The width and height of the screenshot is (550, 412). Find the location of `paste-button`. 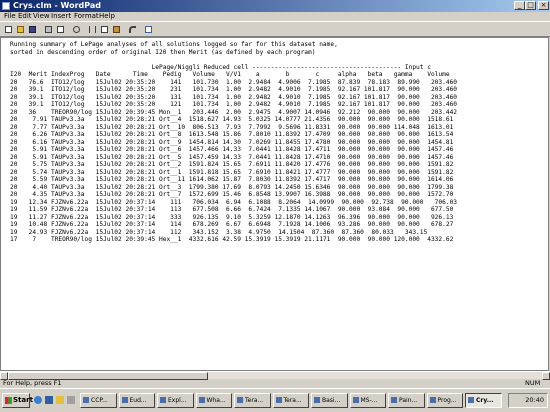

paste-button is located at coordinates (116, 29).